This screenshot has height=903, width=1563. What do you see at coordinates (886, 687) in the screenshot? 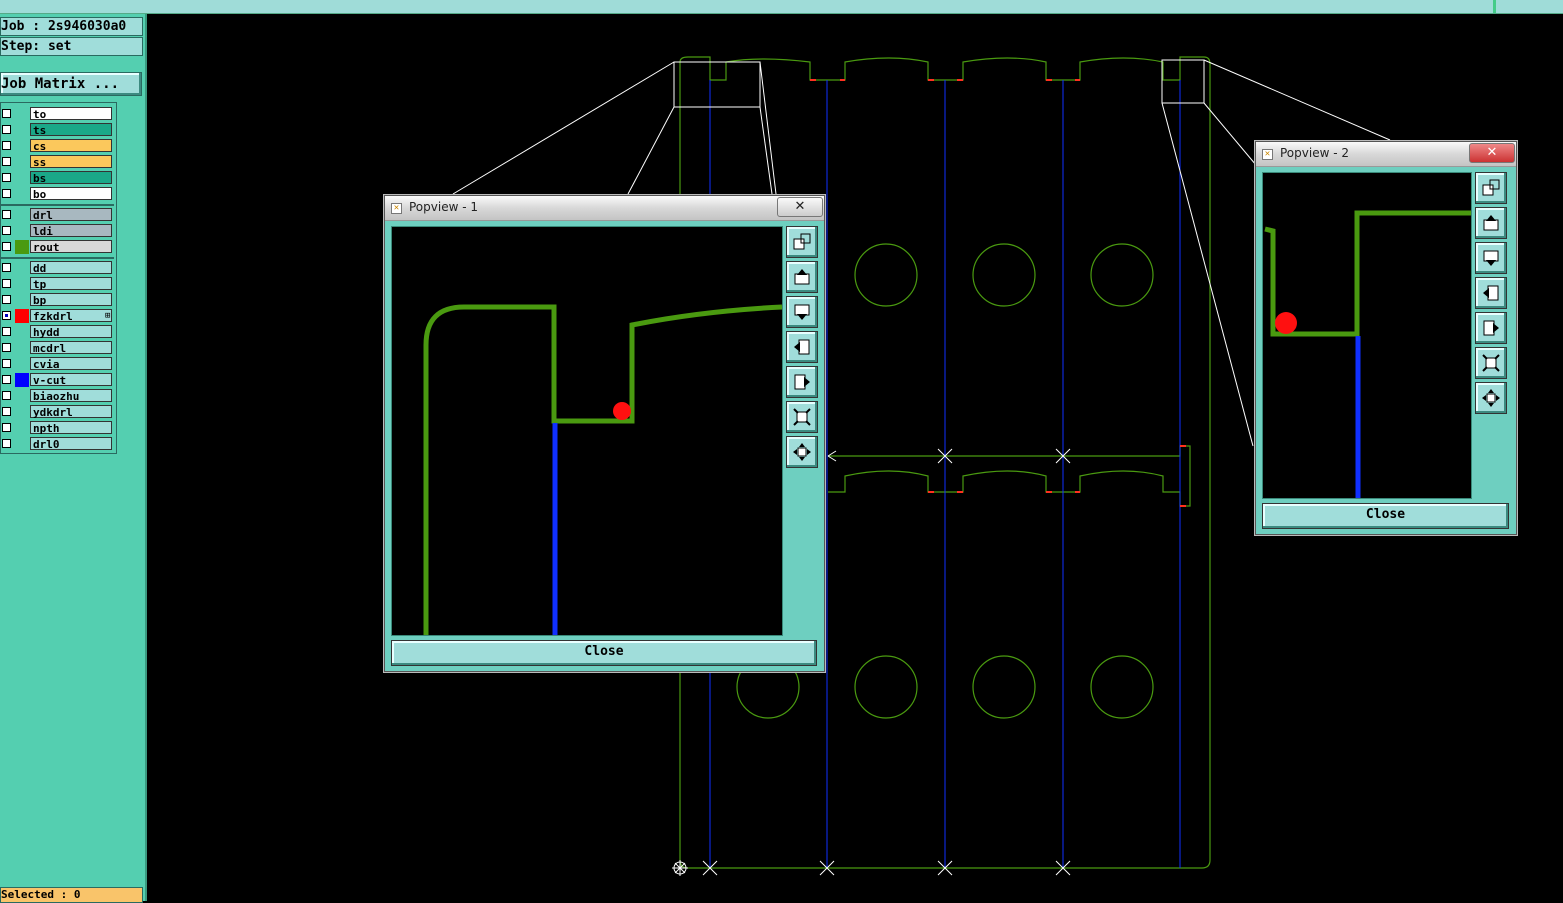
I see `hole` at bounding box center [886, 687].